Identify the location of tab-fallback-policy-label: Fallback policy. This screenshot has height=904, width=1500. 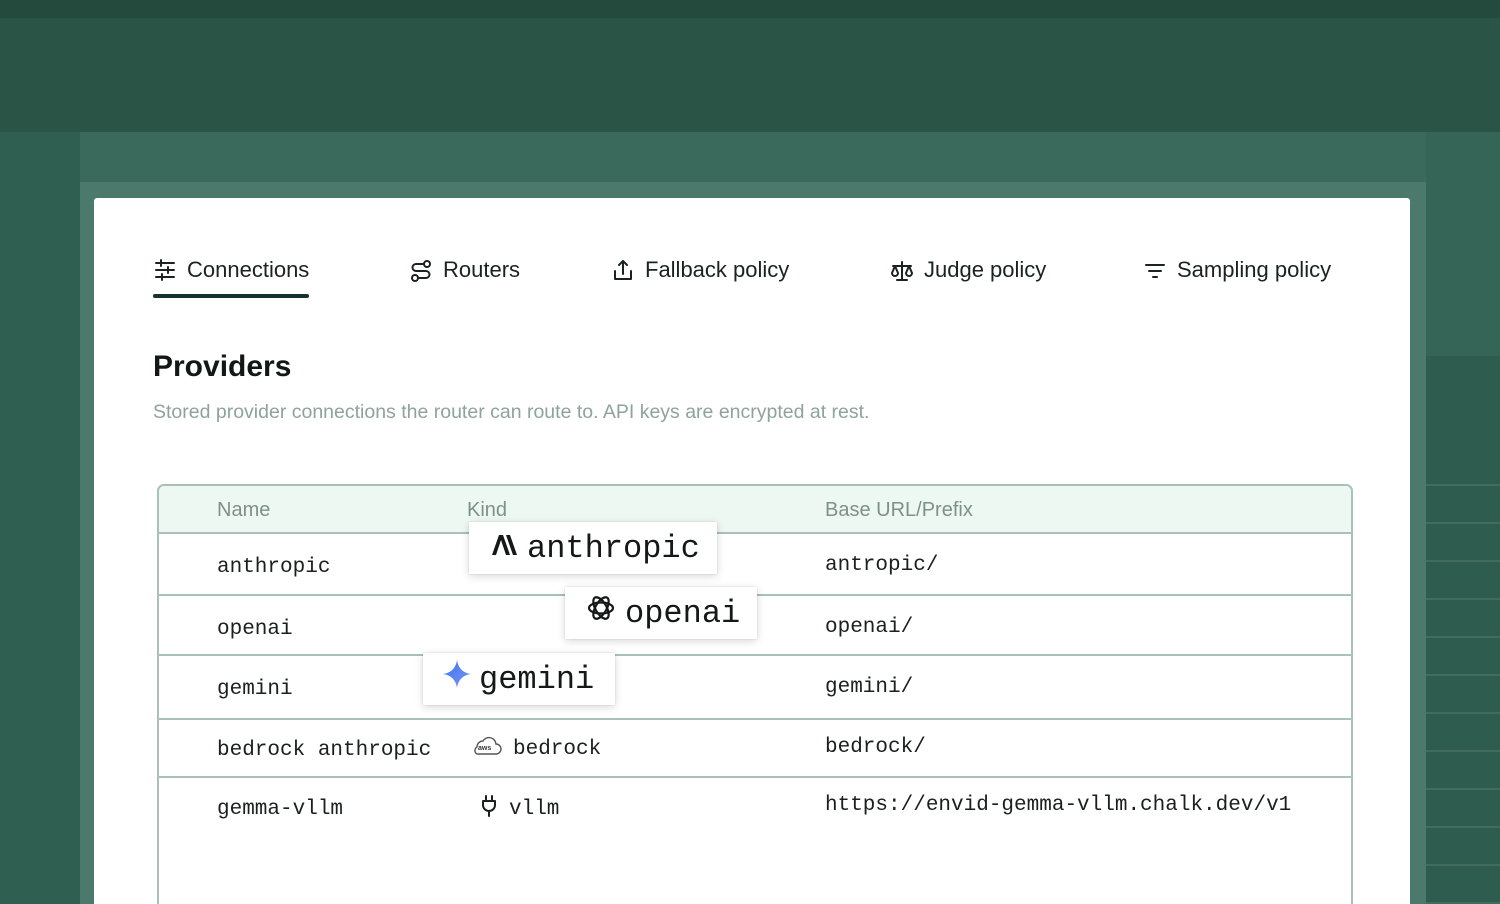
(717, 269).